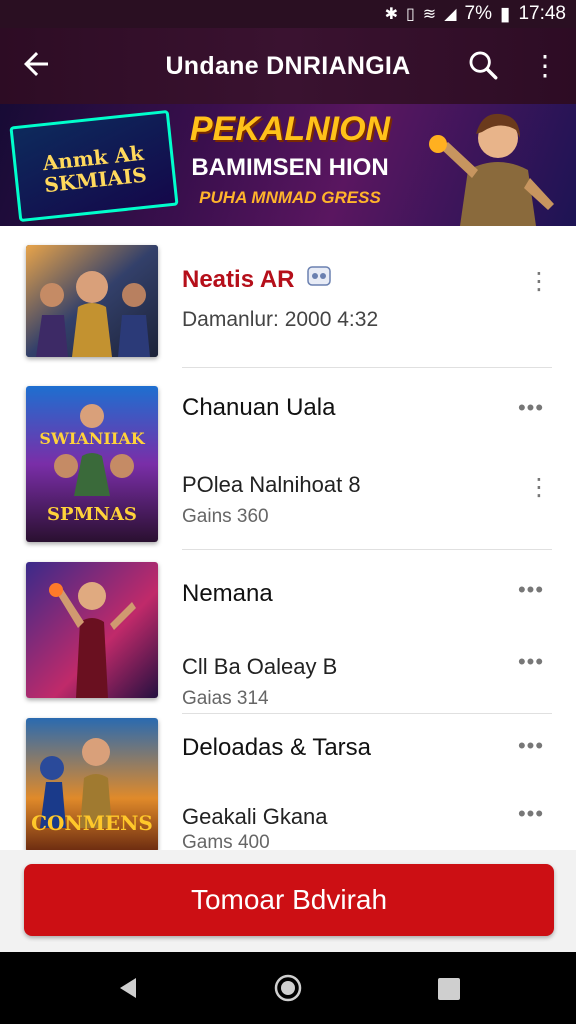 Image resolution: width=576 pixels, height=1024 pixels. What do you see at coordinates (92, 823) in the screenshot?
I see `svg-text: CONMENS` at bounding box center [92, 823].